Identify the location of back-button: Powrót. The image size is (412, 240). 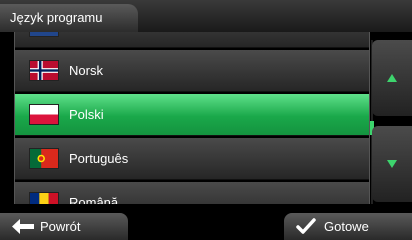
(64, 226).